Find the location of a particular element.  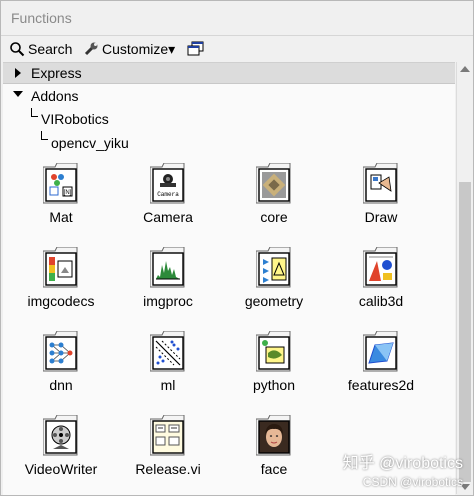

palette-item-videowriter: VideoWriter is located at coordinates (61, 455).